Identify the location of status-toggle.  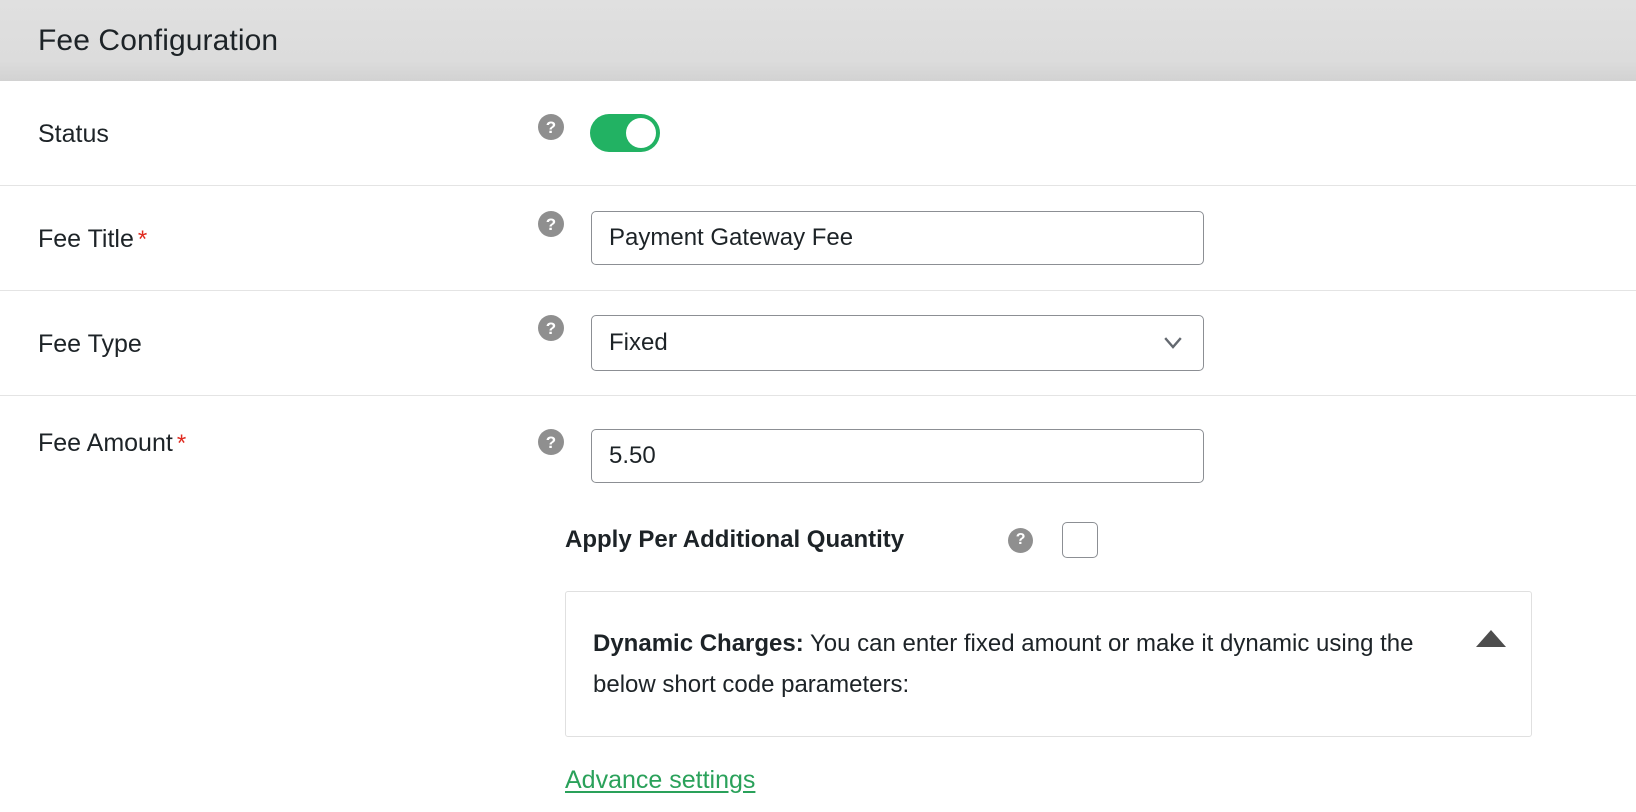
(625, 133).